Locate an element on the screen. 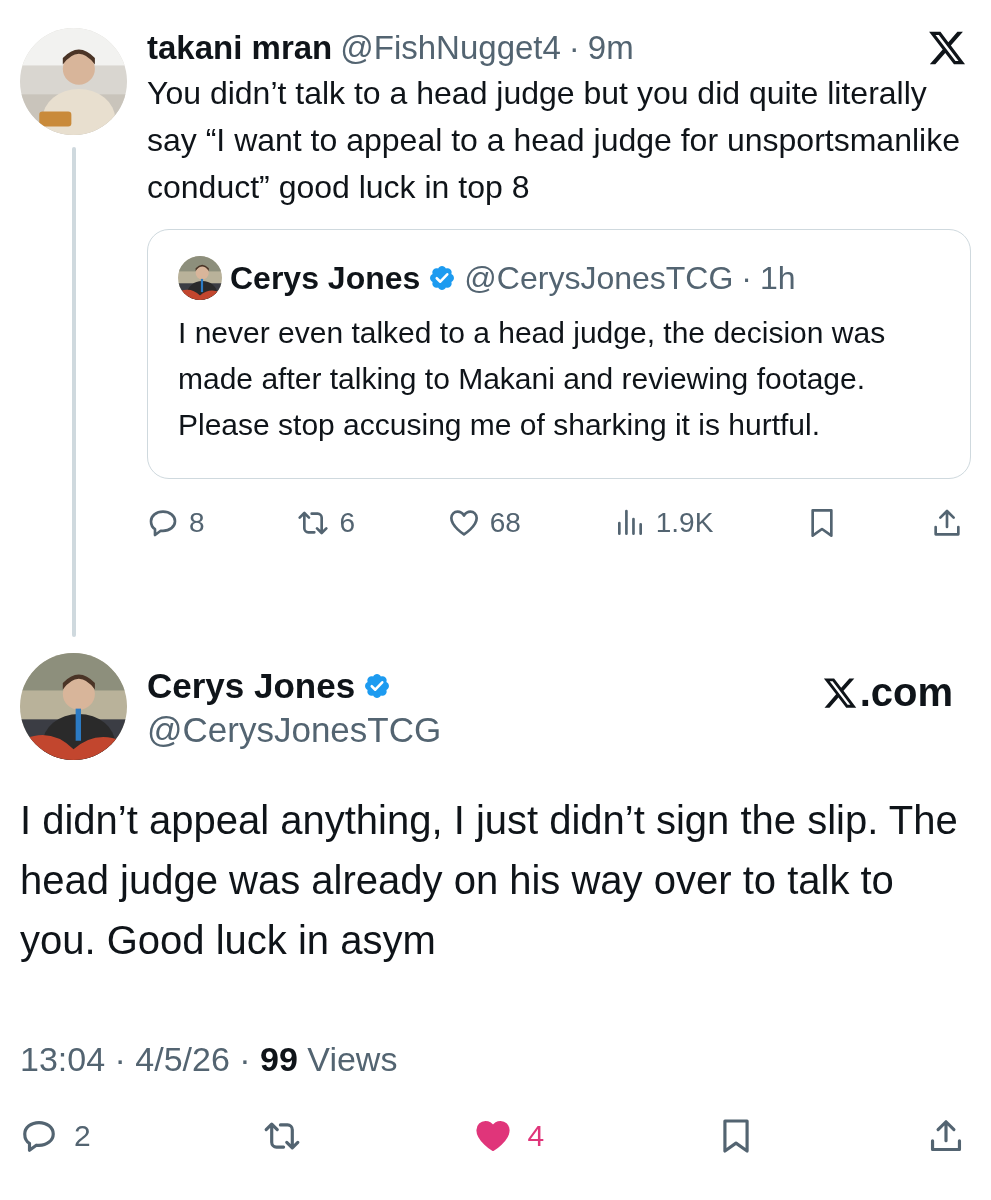 This screenshot has height=1200, width=991. author-name: takani mran is located at coordinates (240, 48).